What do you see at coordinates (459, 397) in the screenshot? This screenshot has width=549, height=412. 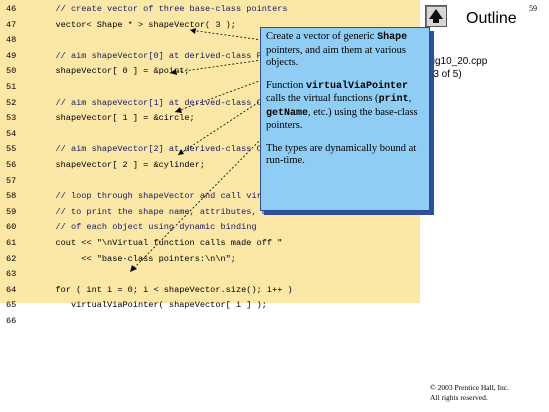 I see `copyright-line-2: All rights reserved.` at bounding box center [459, 397].